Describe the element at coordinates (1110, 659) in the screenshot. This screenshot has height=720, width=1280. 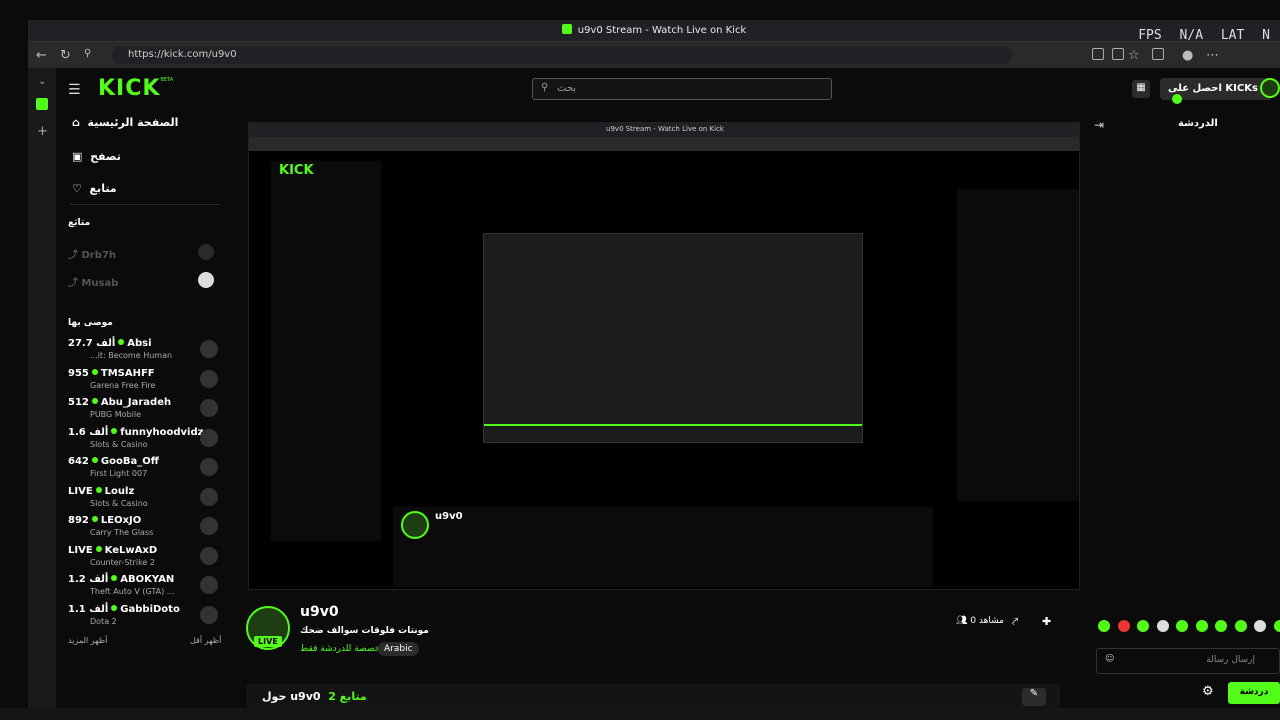
I see `emoji-icon: ☺` at that location.